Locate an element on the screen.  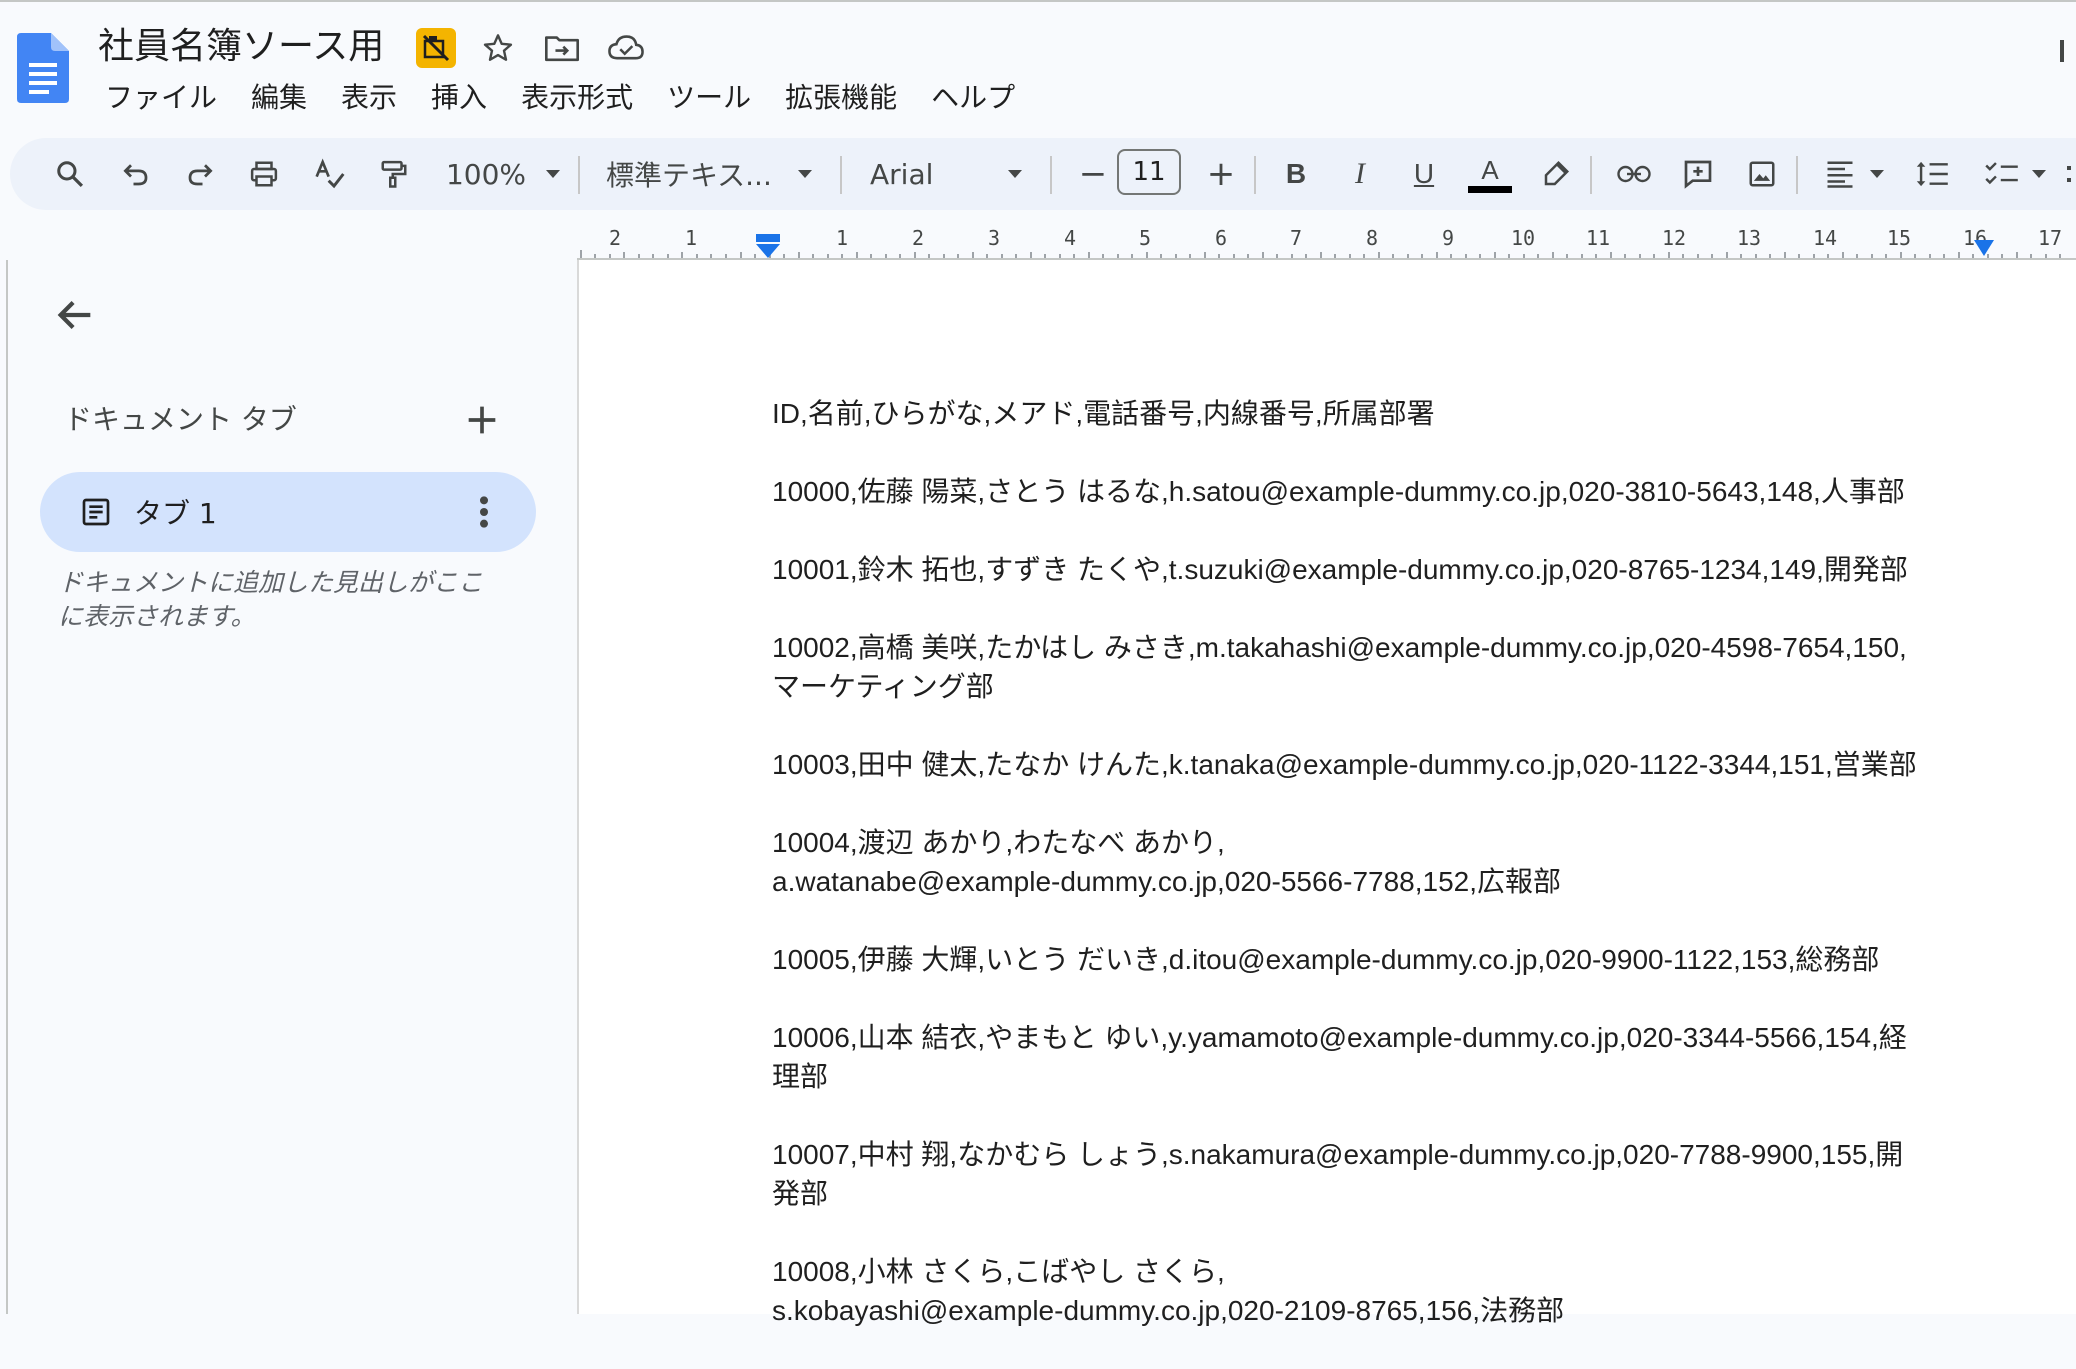
document-title: 社員名簿ソース用 is located at coordinates (241, 47).